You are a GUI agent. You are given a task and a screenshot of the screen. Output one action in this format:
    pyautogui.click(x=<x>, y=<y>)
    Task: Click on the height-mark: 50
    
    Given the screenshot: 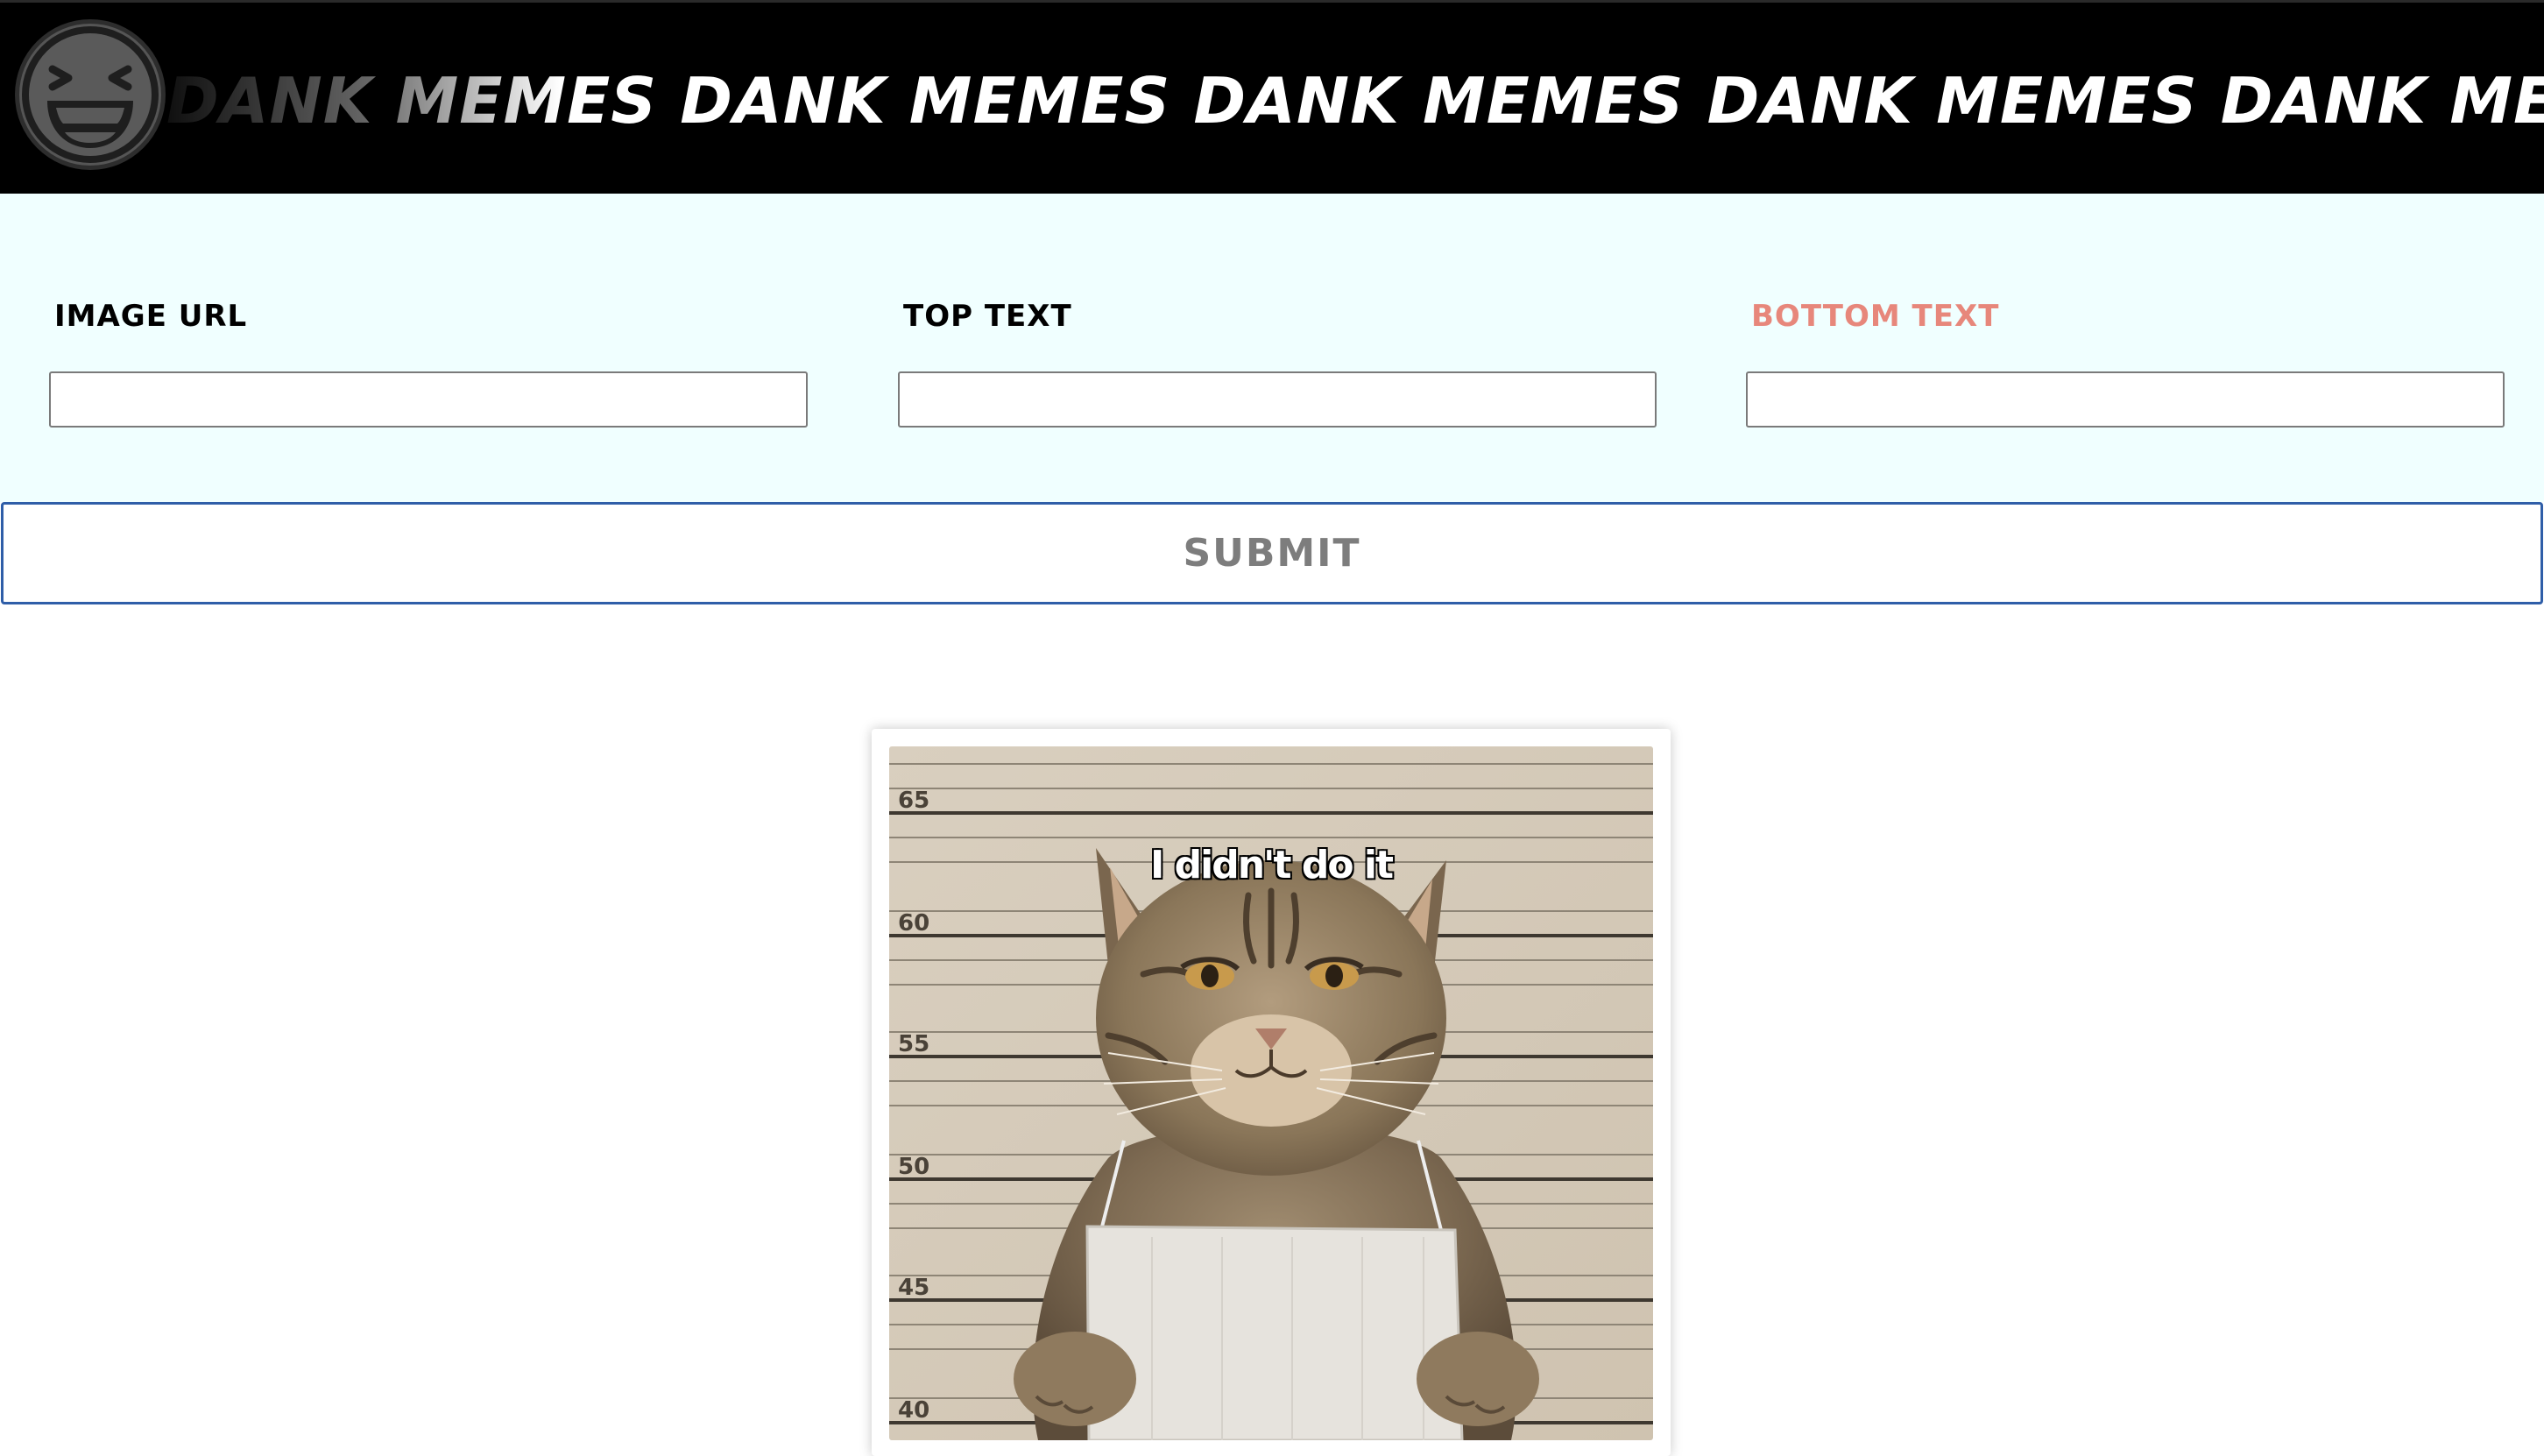 What is the action you would take?
    pyautogui.click(x=914, y=1167)
    